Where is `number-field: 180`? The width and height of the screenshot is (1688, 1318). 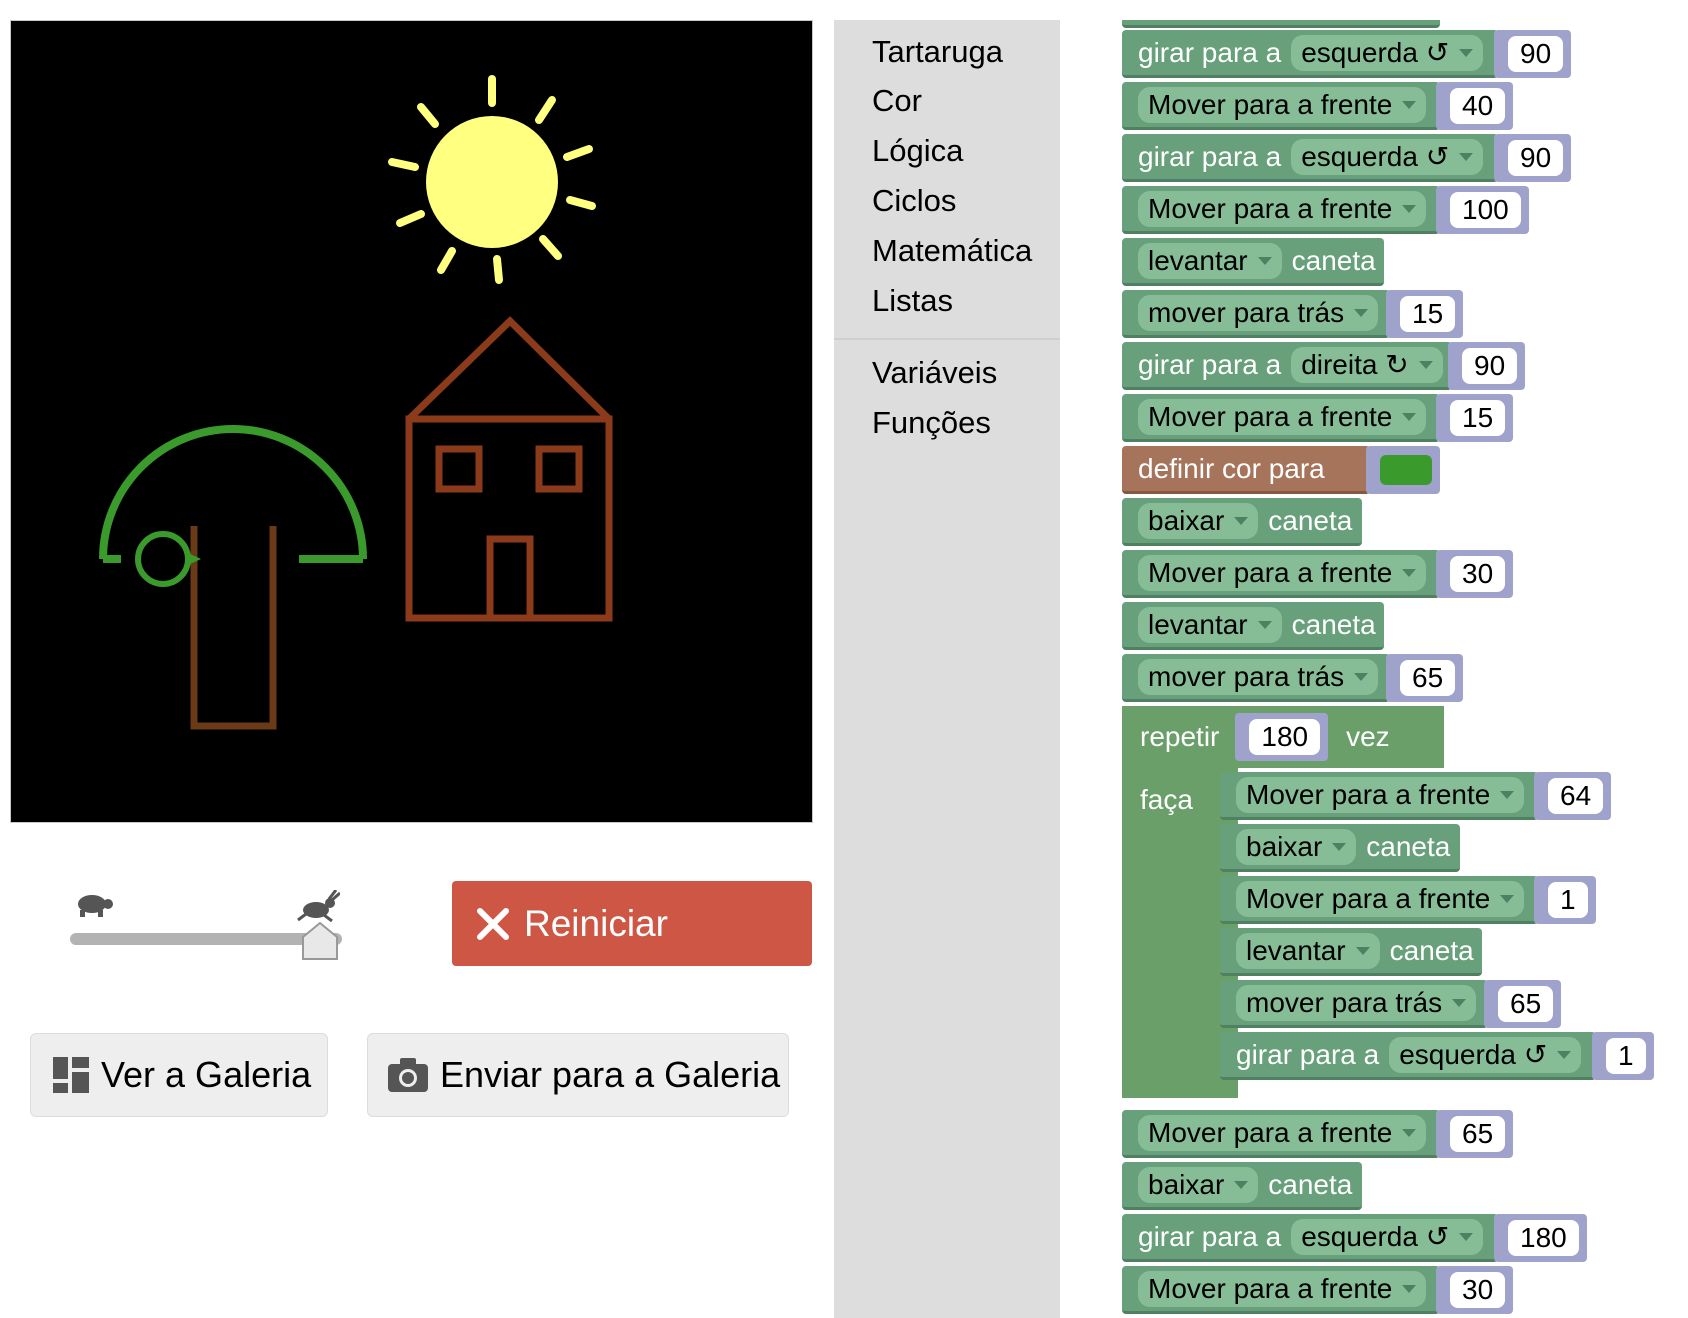 number-field: 180 is located at coordinates (1543, 1238).